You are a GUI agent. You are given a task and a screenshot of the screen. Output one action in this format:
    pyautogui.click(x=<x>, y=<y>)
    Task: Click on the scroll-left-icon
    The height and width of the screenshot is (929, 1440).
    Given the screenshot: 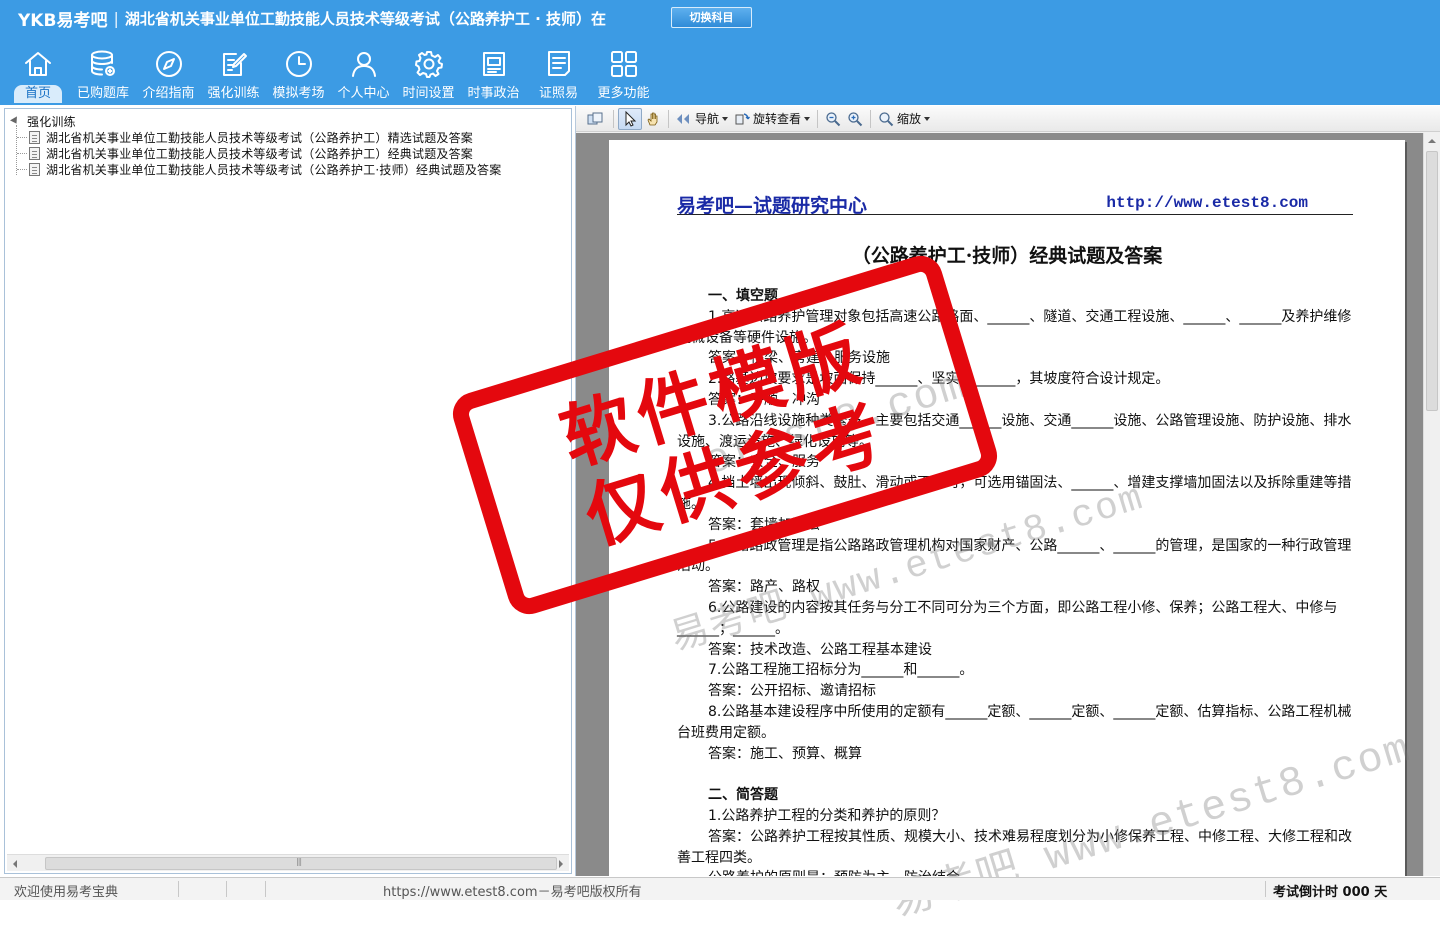 What is the action you would take?
    pyautogui.click(x=15, y=863)
    